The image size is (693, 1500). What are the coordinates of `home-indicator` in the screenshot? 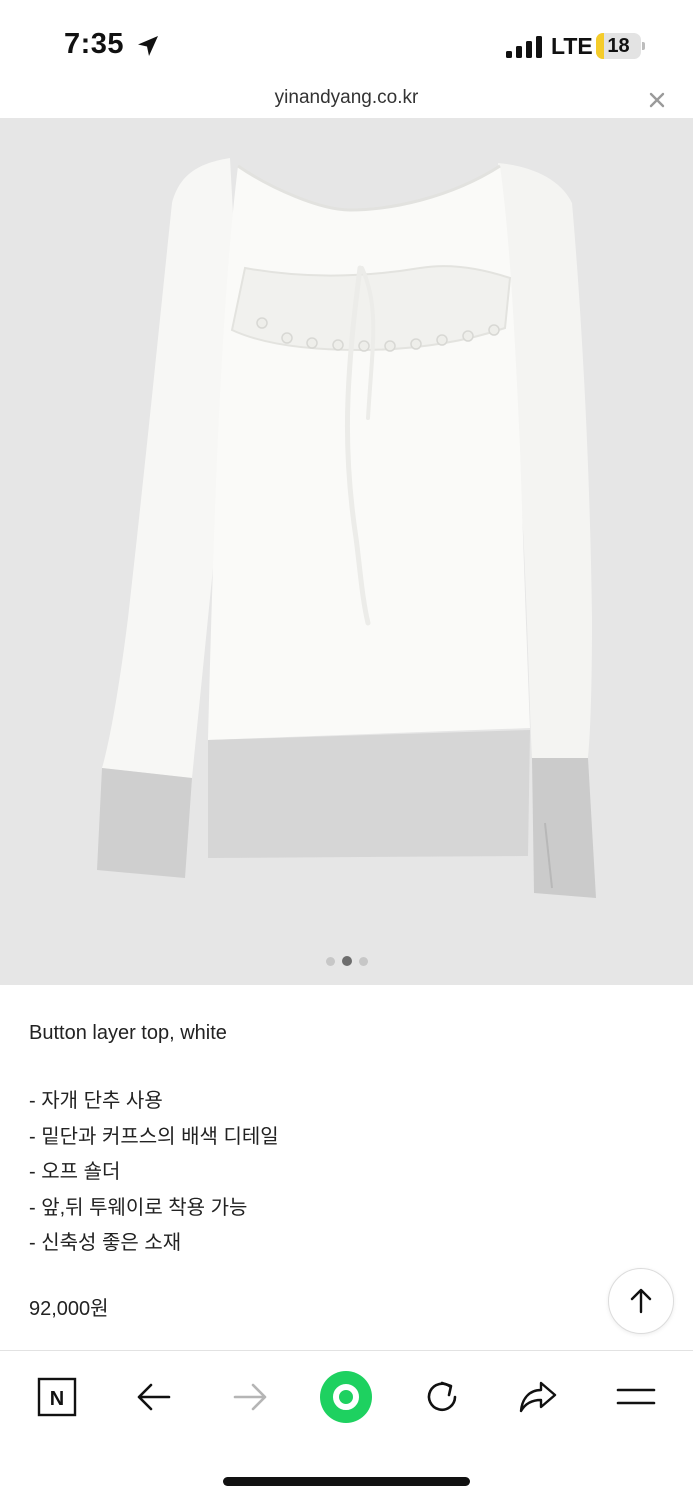 It's located at (346, 1481).